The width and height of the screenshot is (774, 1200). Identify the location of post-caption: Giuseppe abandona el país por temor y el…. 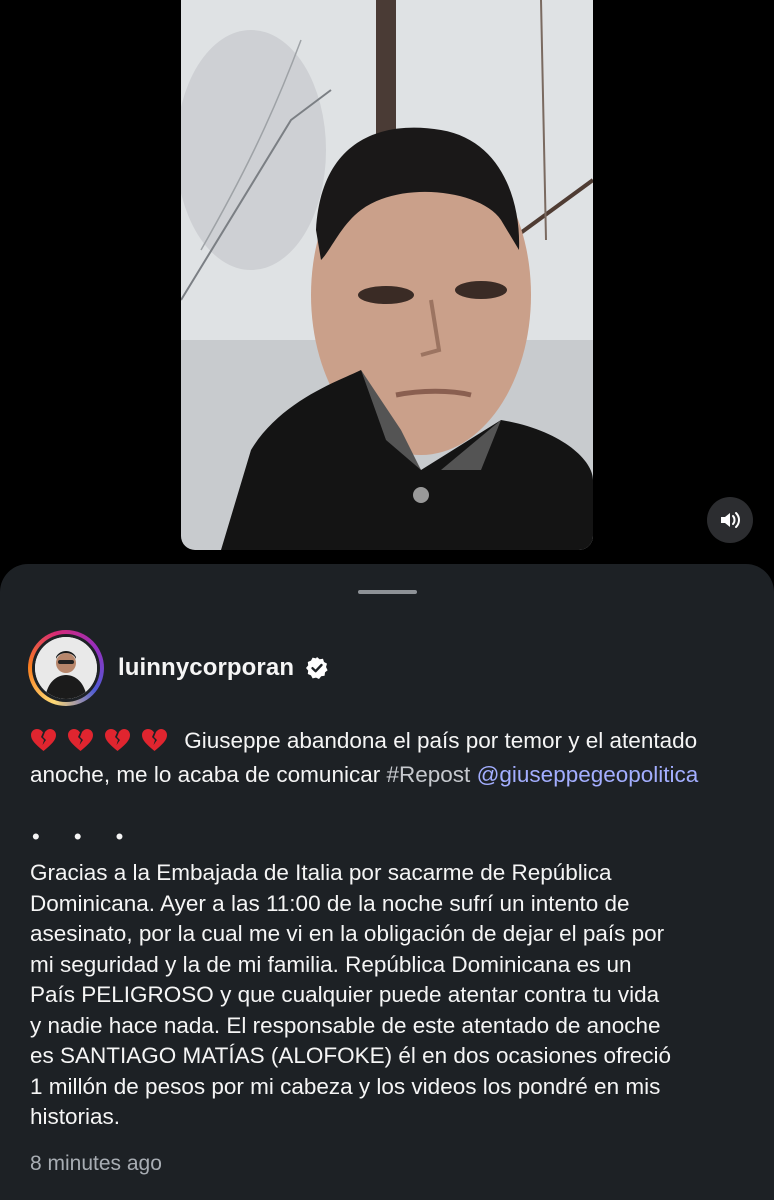
(390, 758).